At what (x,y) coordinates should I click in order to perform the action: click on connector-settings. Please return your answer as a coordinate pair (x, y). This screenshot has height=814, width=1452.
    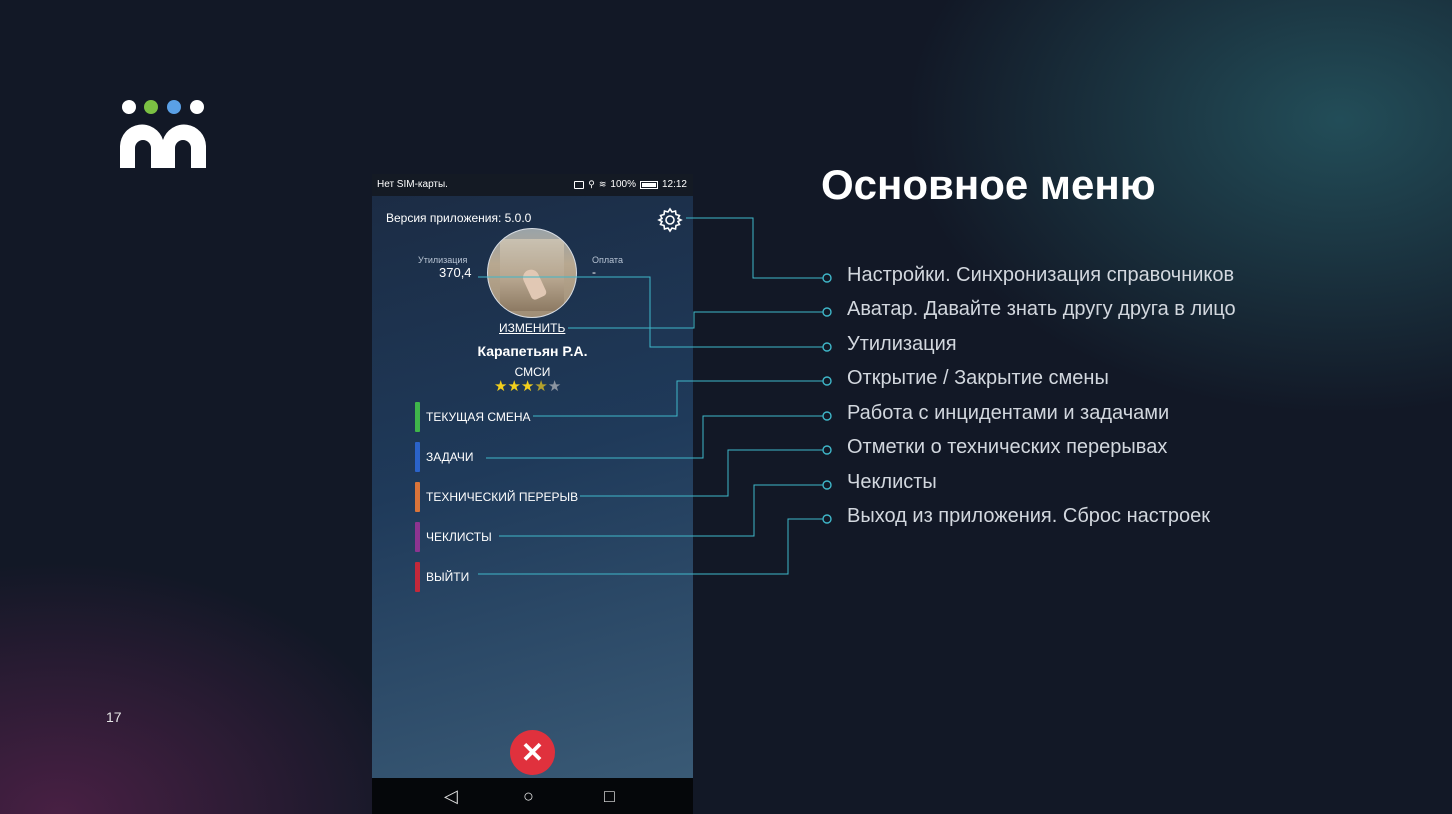
    Looking at the image, I should click on (754, 248).